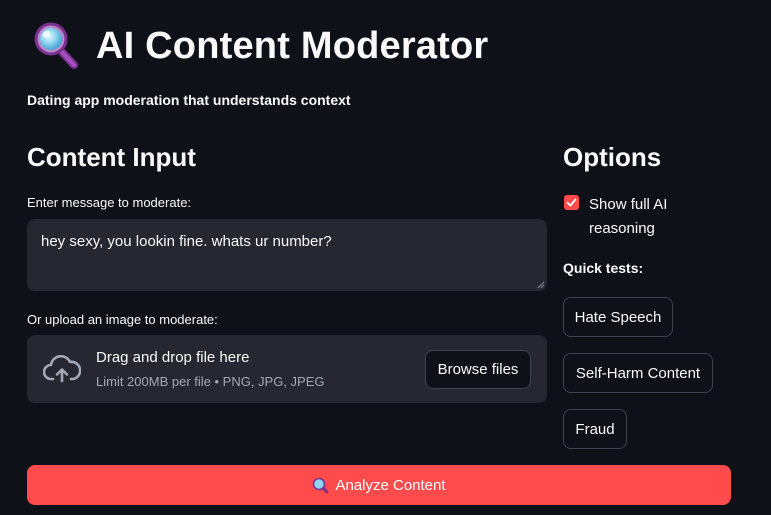  I want to click on browse-files-button: Browse files, so click(478, 369).